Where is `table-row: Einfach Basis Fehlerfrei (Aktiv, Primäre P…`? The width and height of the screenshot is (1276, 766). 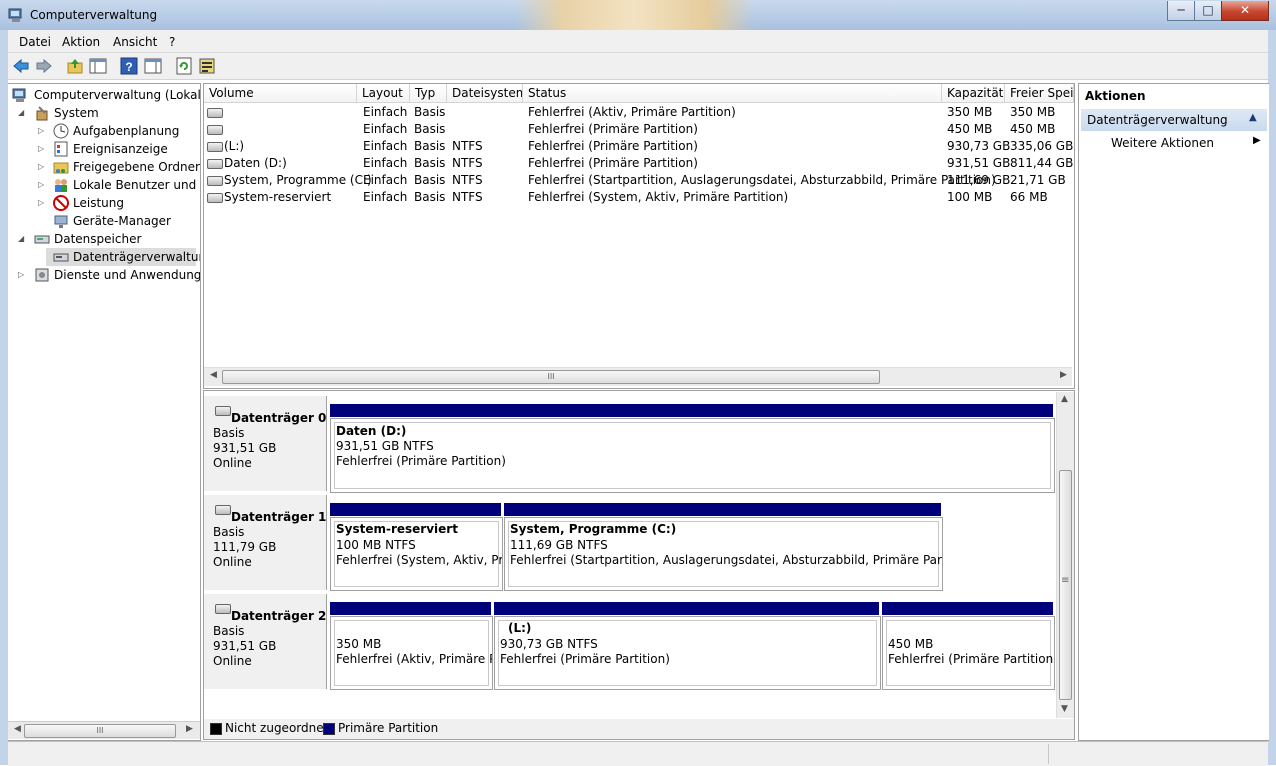 table-row: Einfach Basis Fehlerfrei (Aktiv, Primäre P… is located at coordinates (639, 112).